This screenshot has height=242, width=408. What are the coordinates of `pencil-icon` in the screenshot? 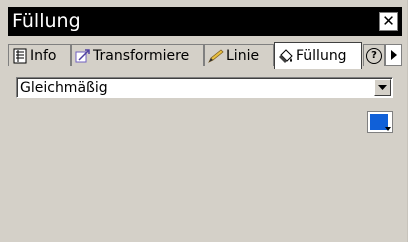 It's located at (216, 55).